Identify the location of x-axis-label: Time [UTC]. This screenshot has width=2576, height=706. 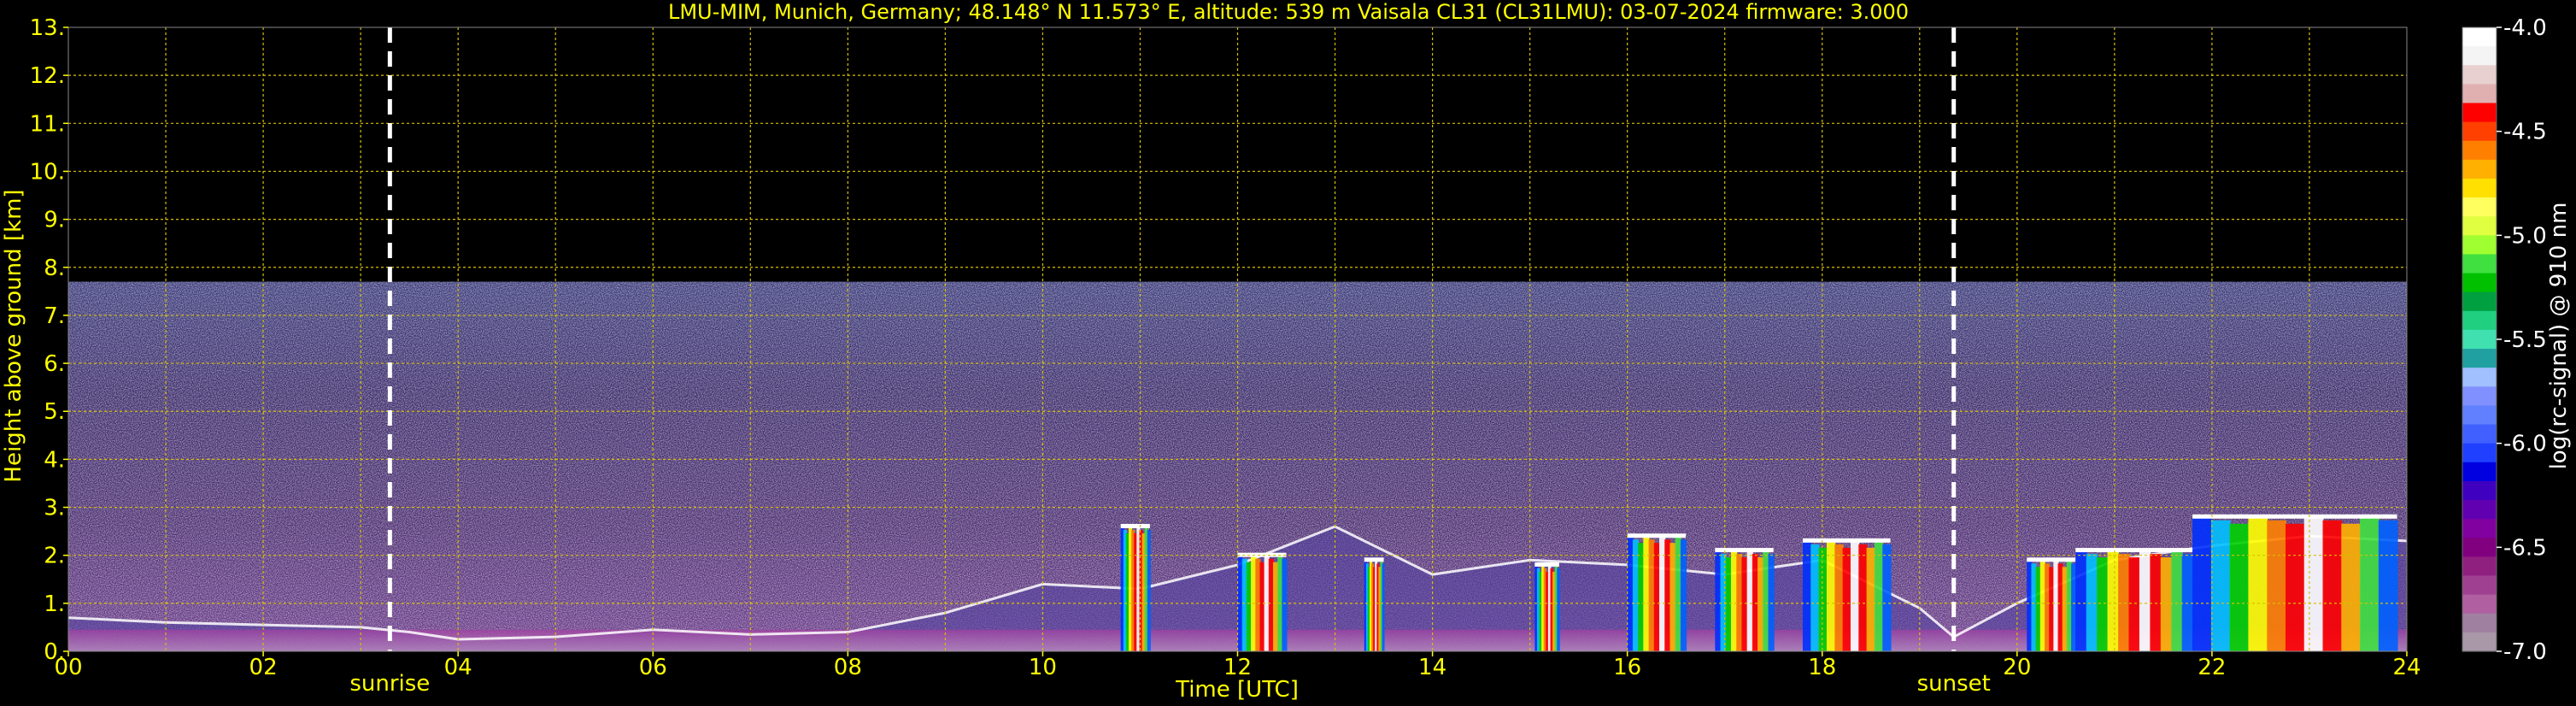
(1237, 690).